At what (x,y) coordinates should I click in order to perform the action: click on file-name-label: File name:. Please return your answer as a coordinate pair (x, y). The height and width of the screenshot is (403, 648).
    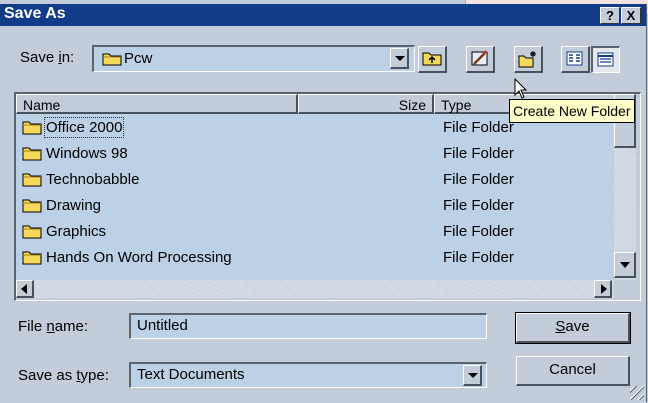
    Looking at the image, I should click on (53, 326).